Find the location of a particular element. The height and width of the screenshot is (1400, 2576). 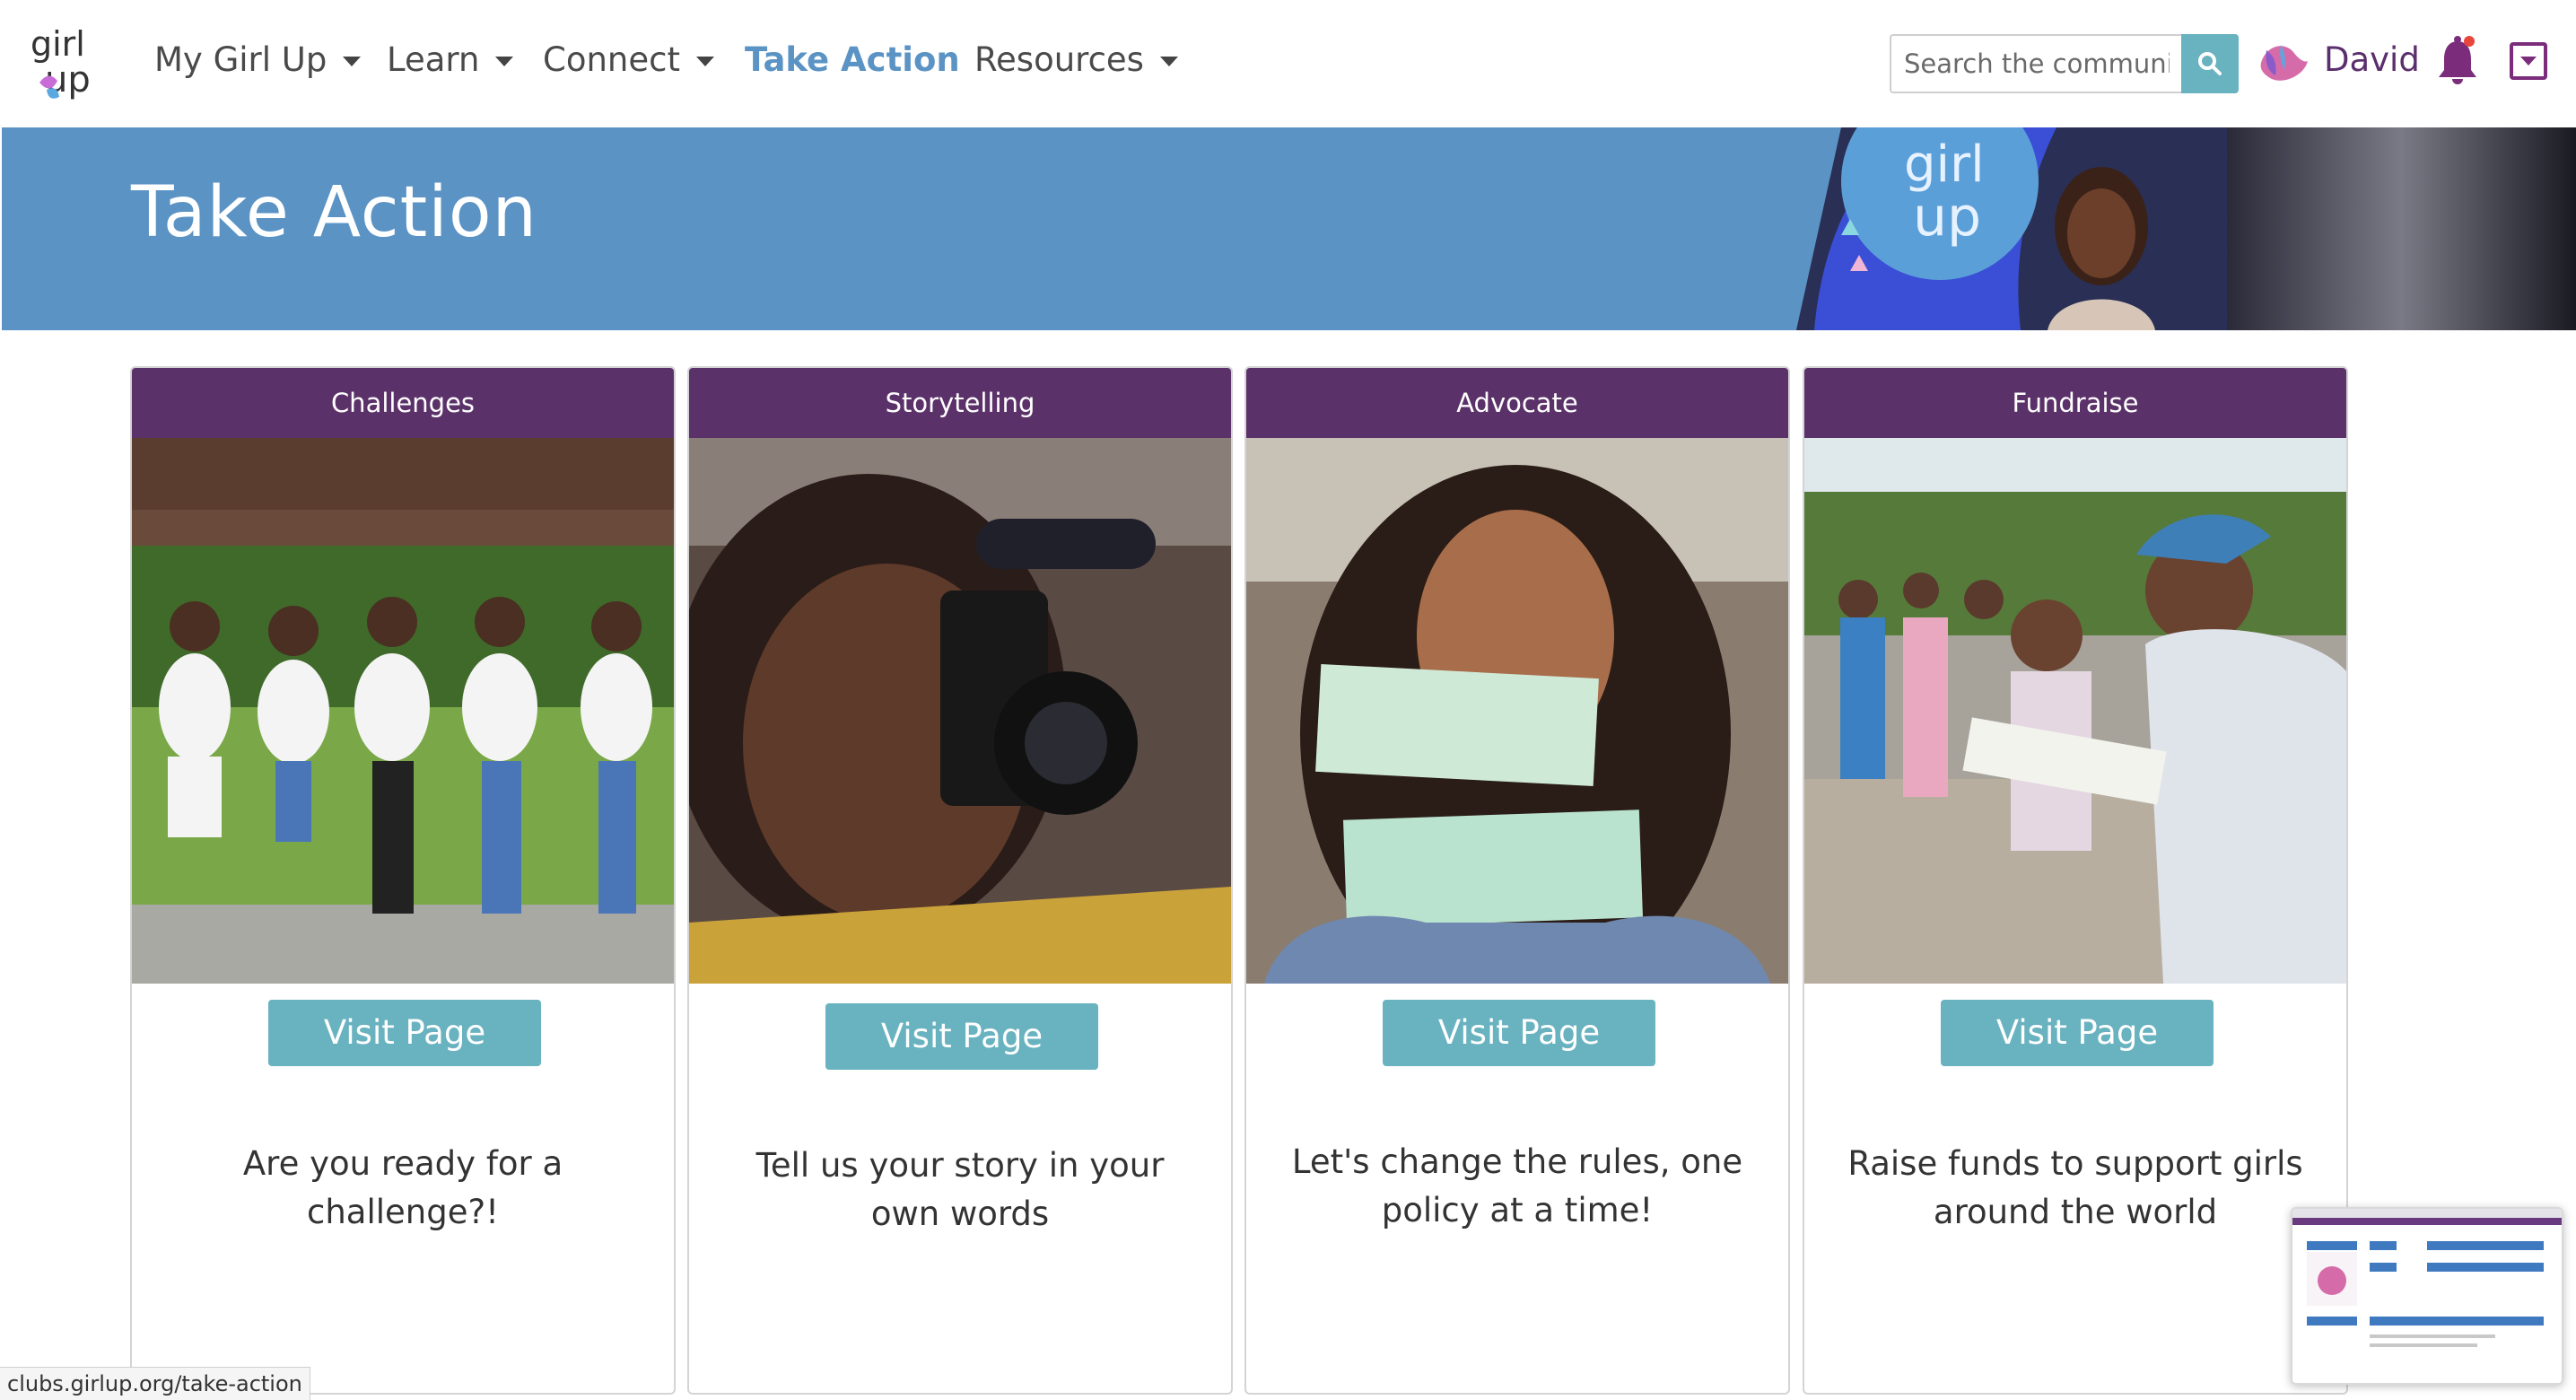

thumbnail-preview is located at coordinates (2427, 1296).